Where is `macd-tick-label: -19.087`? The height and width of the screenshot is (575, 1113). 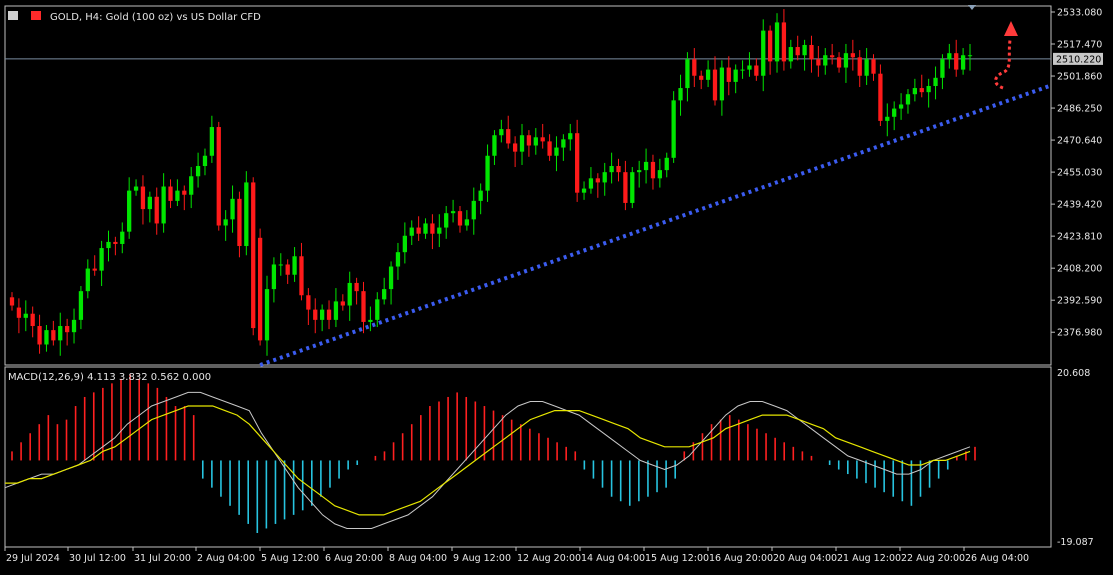 macd-tick-label: -19.087 is located at coordinates (1075, 542).